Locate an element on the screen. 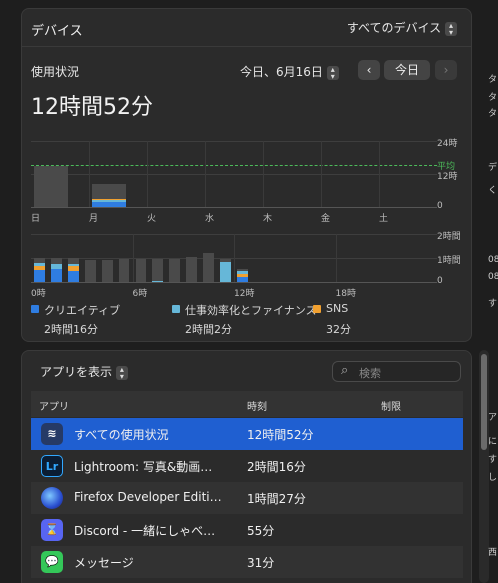 This screenshot has height=583, width=498. app-time: 2時間16分 is located at coordinates (276, 467).